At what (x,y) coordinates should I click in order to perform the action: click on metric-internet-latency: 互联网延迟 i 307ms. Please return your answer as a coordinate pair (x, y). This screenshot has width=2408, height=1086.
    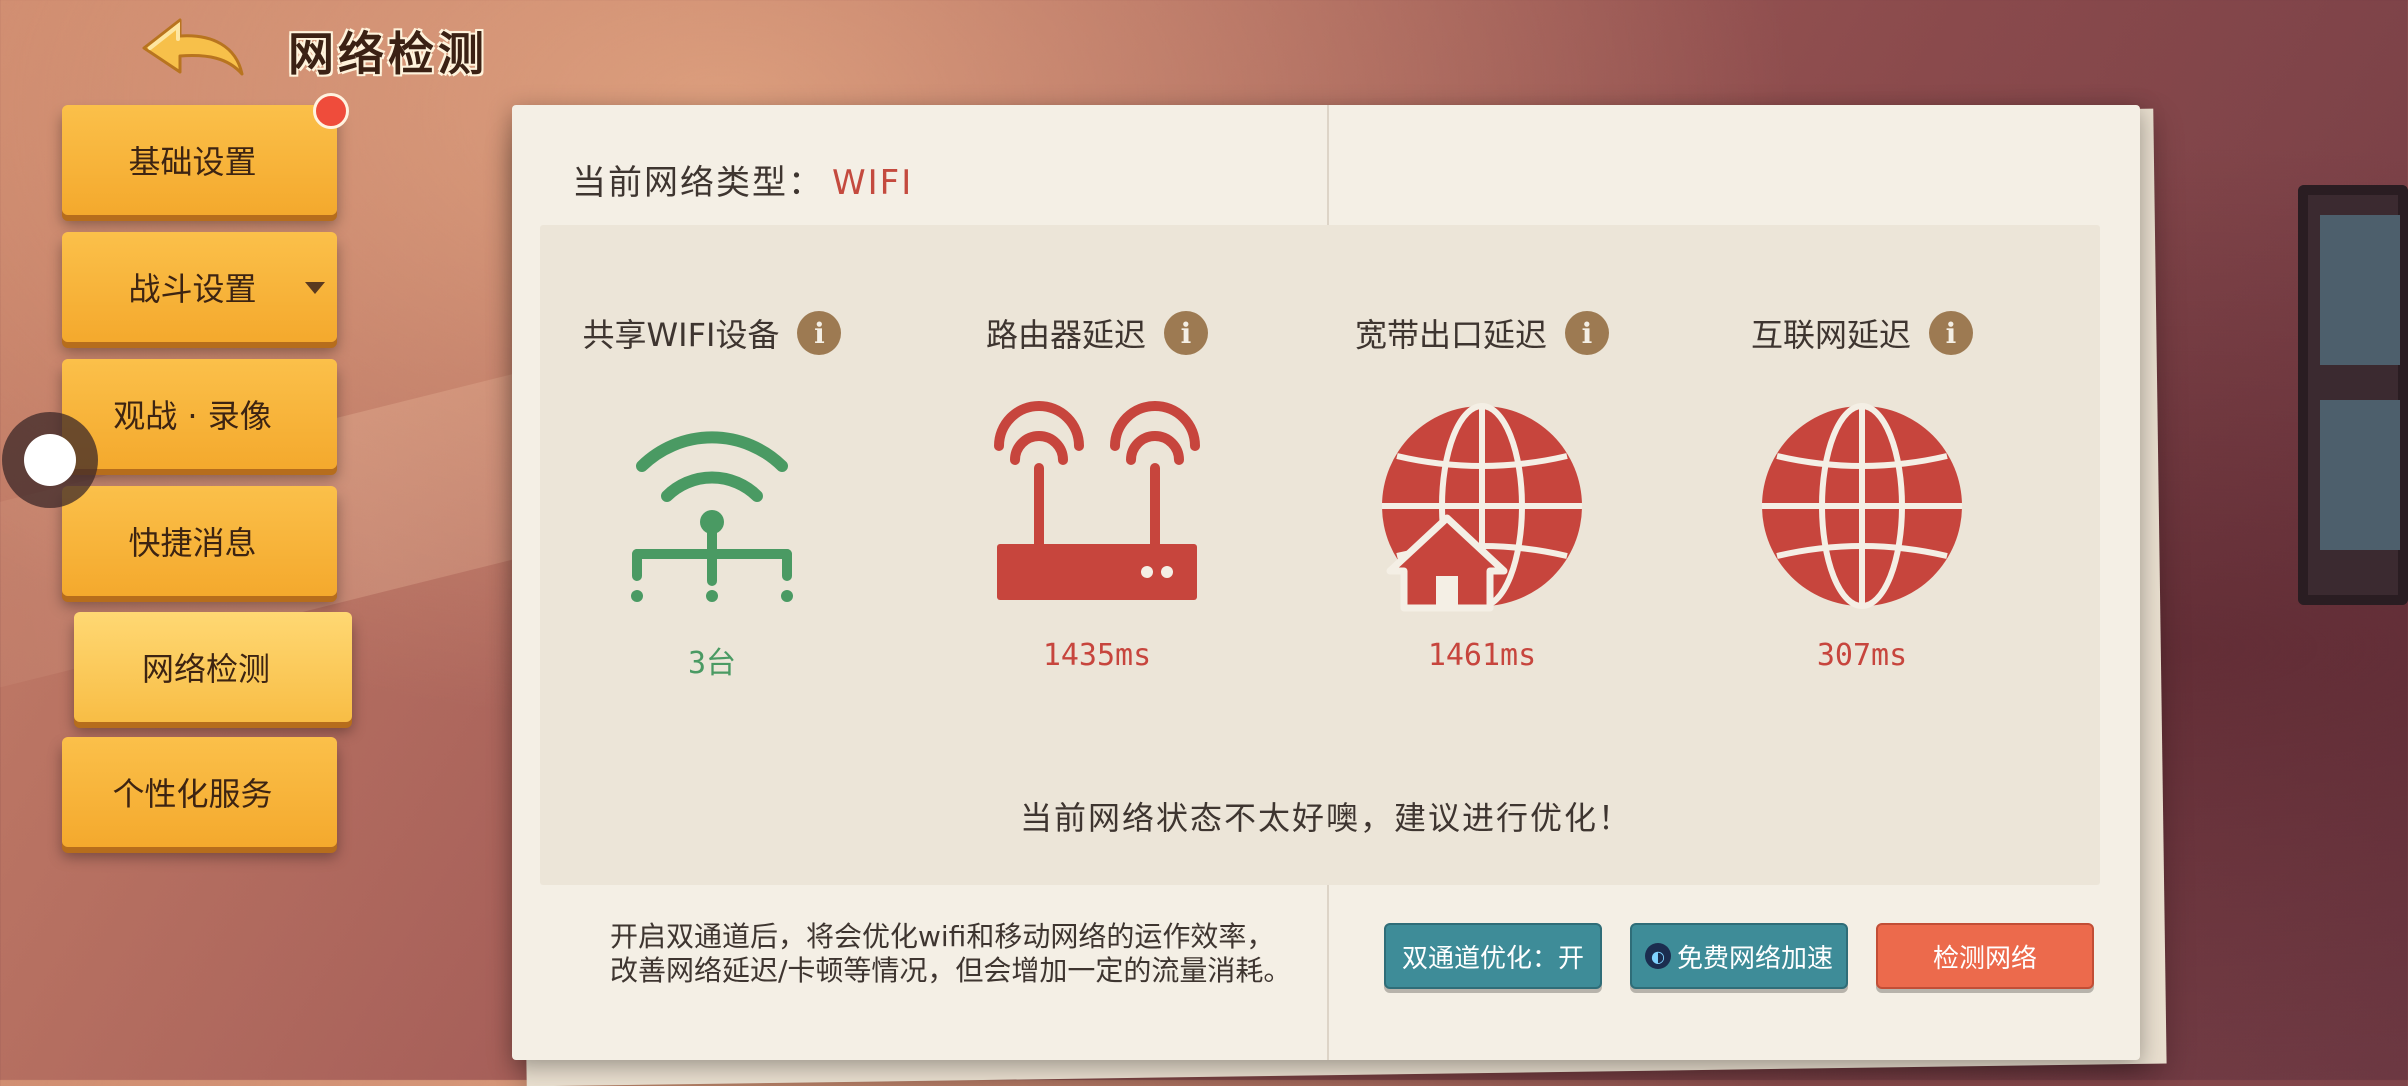
    Looking at the image, I should click on (1862, 491).